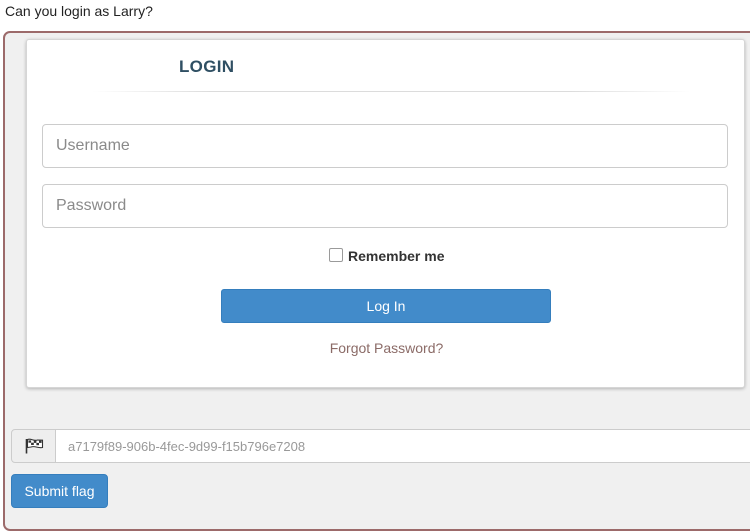 Image resolution: width=750 pixels, height=531 pixels. I want to click on remember-me: Remember me, so click(387, 256).